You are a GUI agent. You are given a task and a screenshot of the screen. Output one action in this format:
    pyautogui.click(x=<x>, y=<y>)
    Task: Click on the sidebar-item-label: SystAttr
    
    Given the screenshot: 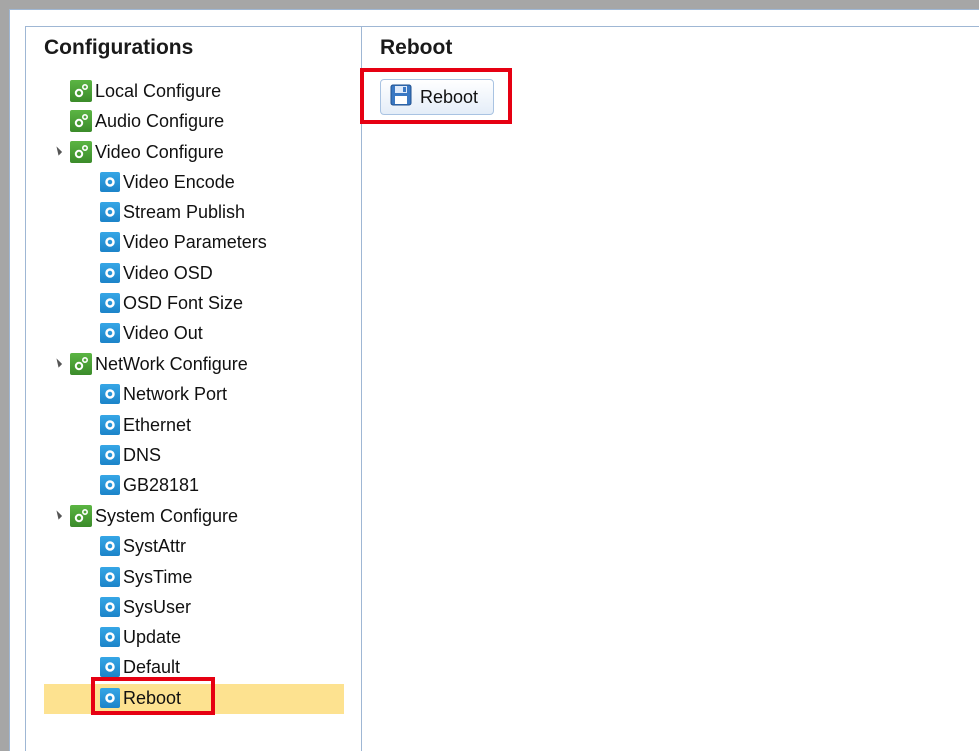 What is the action you would take?
    pyautogui.click(x=155, y=546)
    